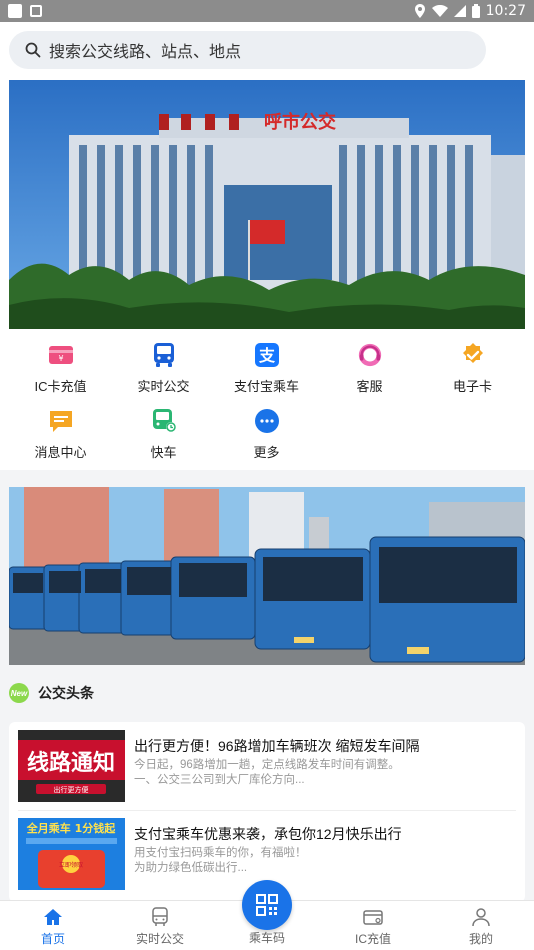 The height and width of the screenshot is (950, 534). I want to click on menu-label: 客服, so click(369, 386).